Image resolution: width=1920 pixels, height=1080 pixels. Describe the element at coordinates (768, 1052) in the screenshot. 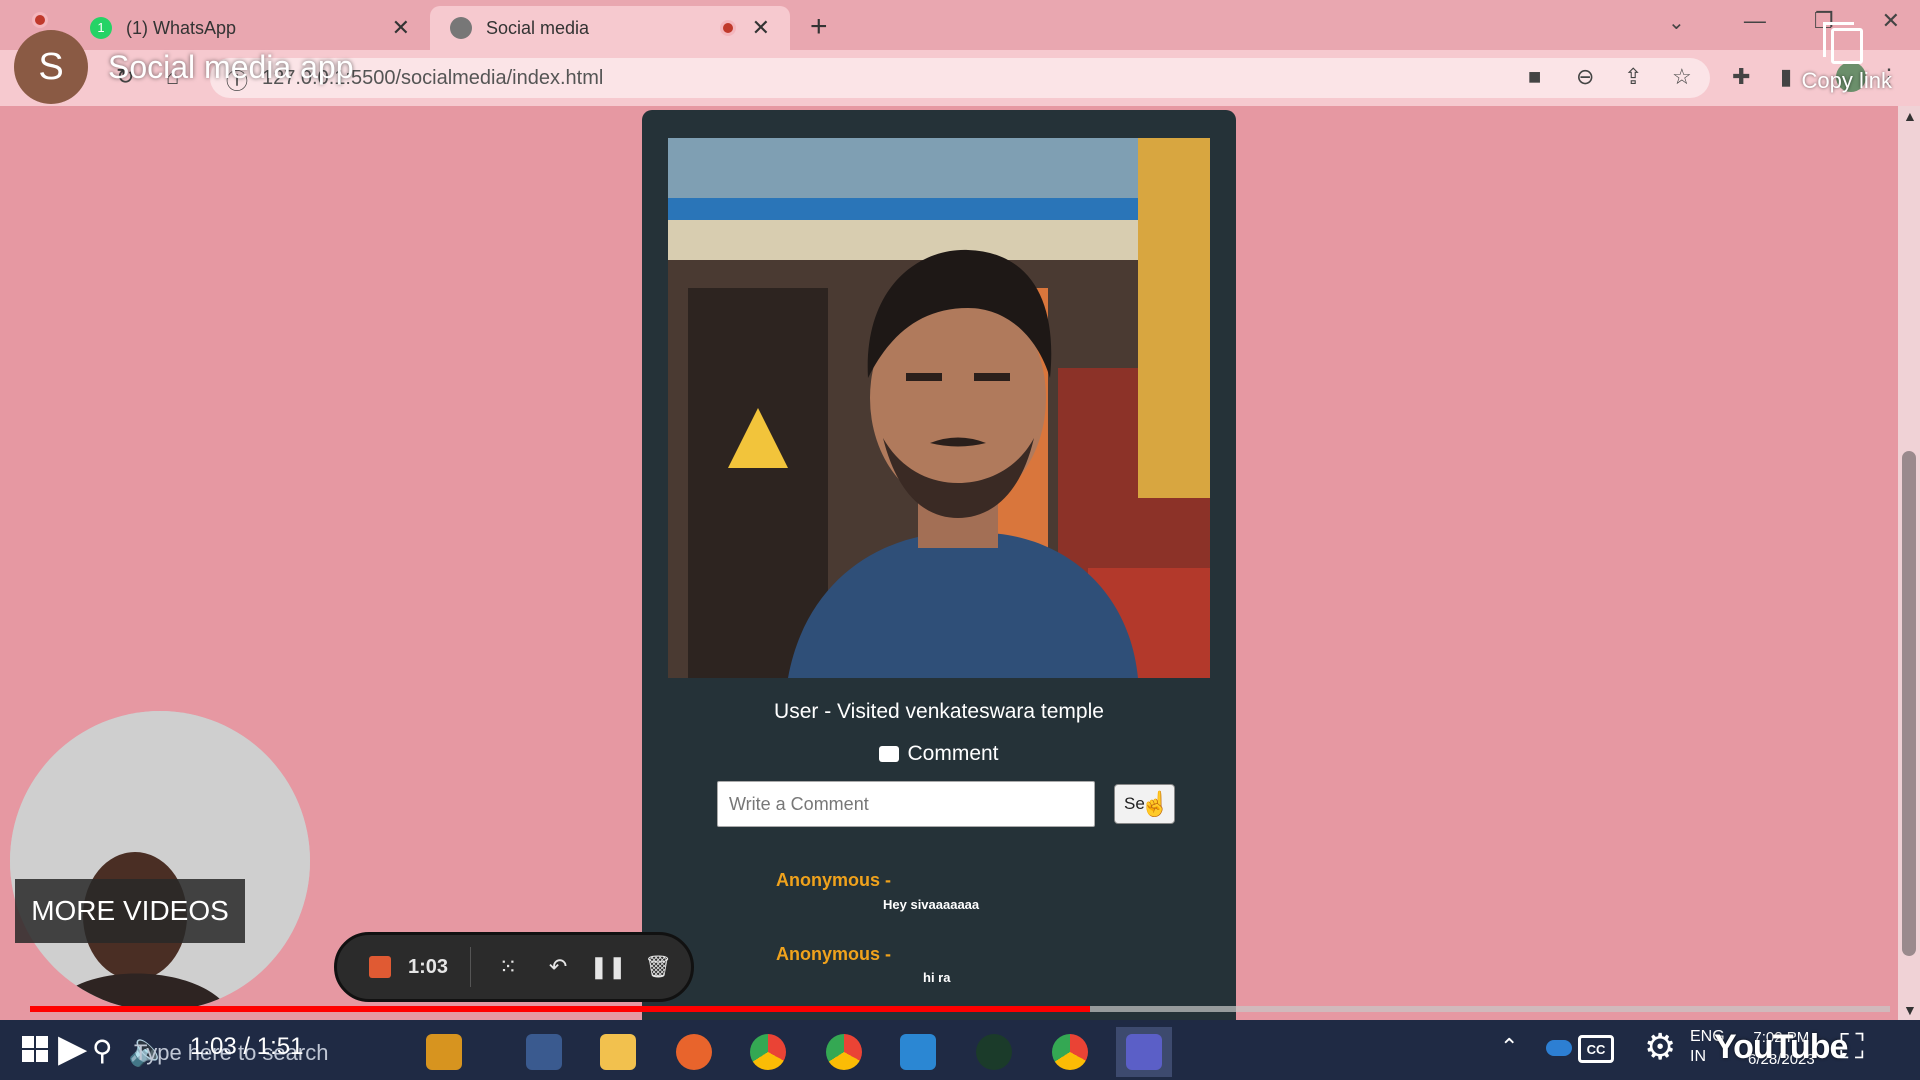

I see `chrome-icon` at that location.